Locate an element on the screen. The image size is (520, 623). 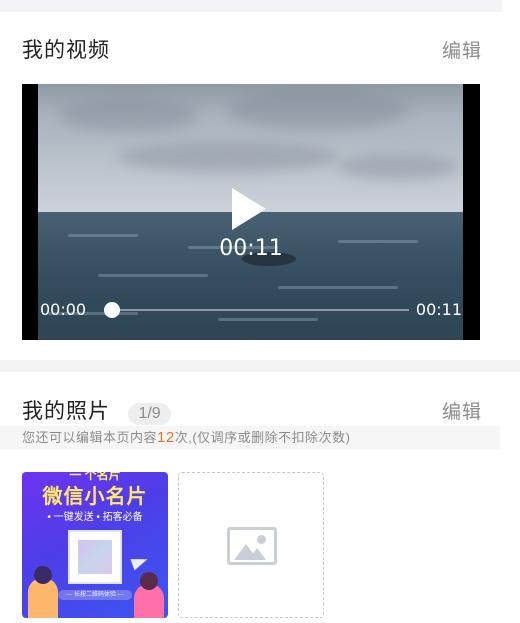
person-illustration-left is located at coordinates (43, 592).